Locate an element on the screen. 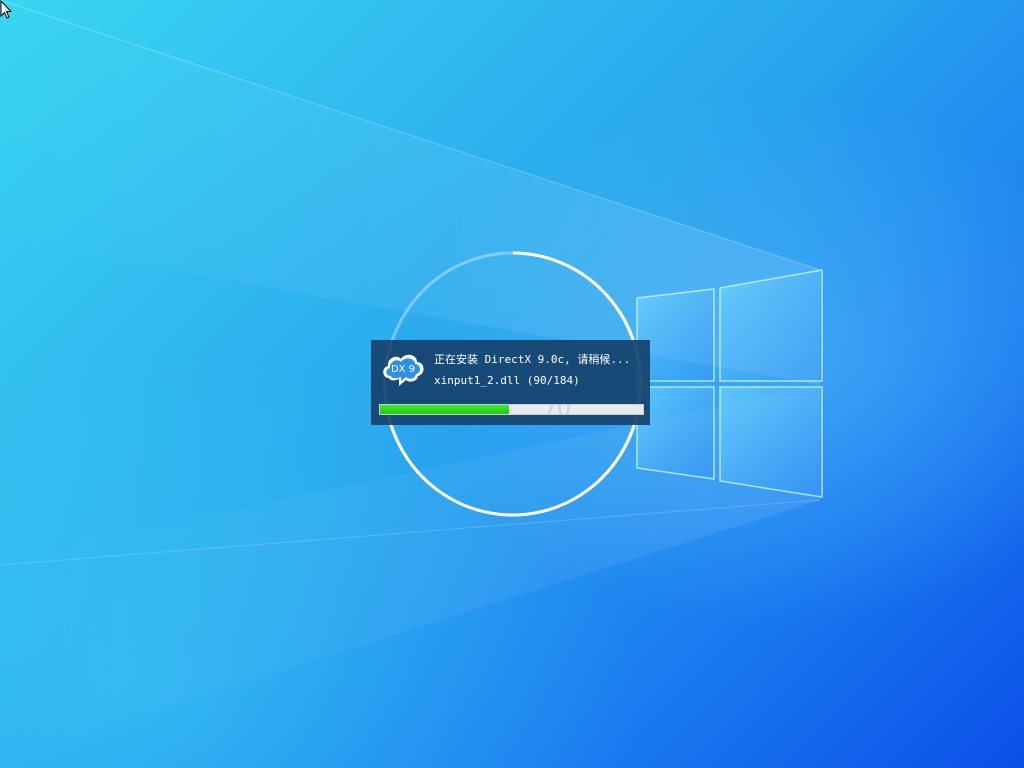 This screenshot has height=768, width=1024. dx9-logo-text: DX 9 is located at coordinates (403, 369).